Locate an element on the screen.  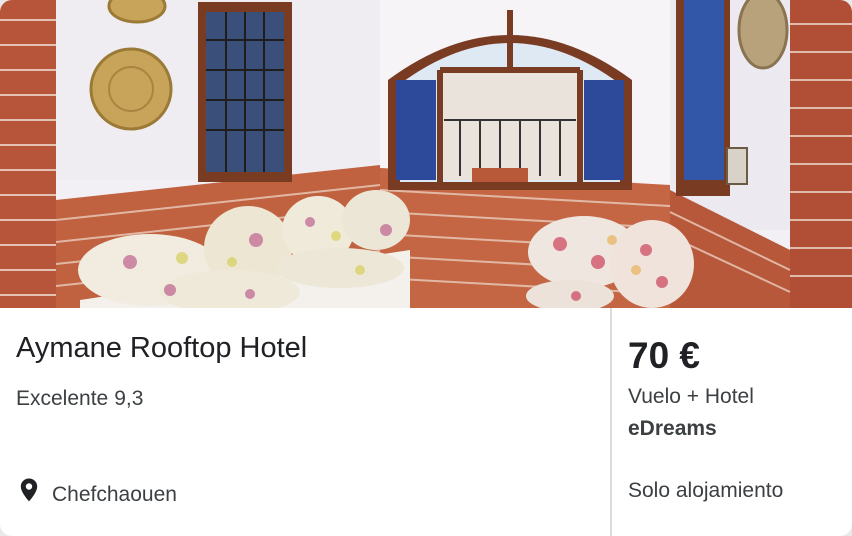
deal-type: Vuelo + Hotel is located at coordinates (691, 396).